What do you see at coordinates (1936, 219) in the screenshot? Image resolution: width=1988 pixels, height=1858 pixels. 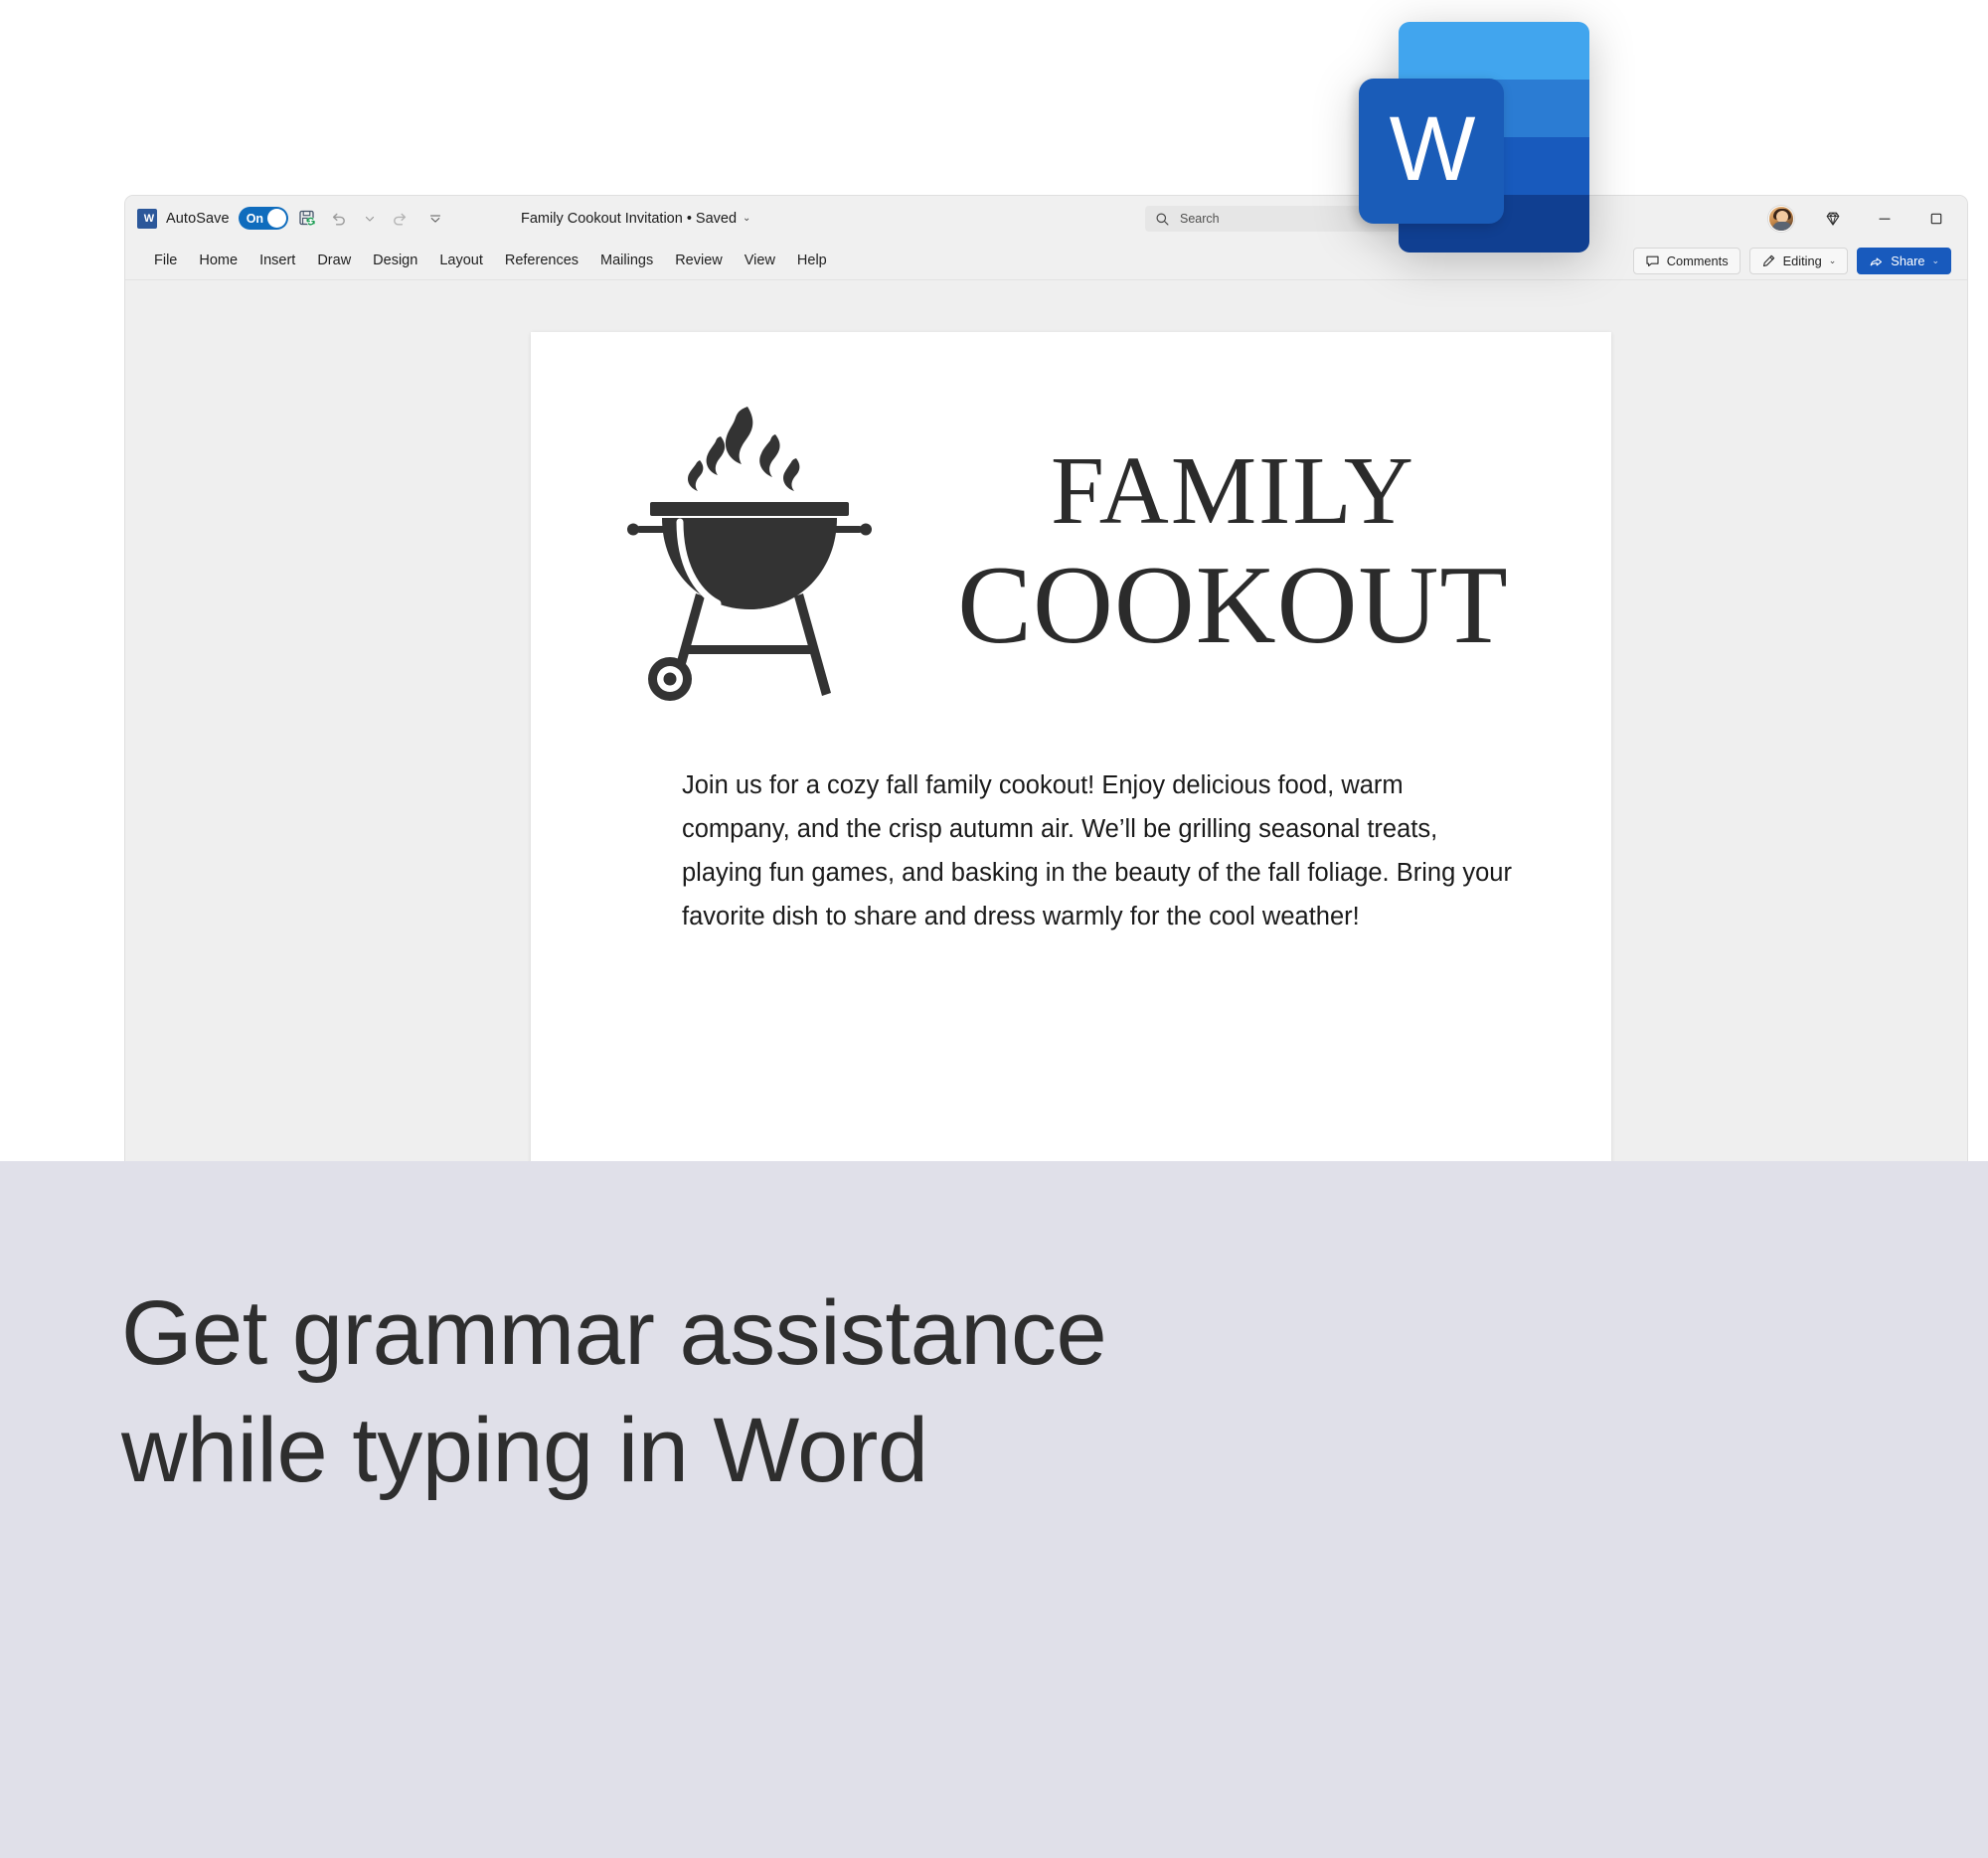 I see `maximize-icon` at bounding box center [1936, 219].